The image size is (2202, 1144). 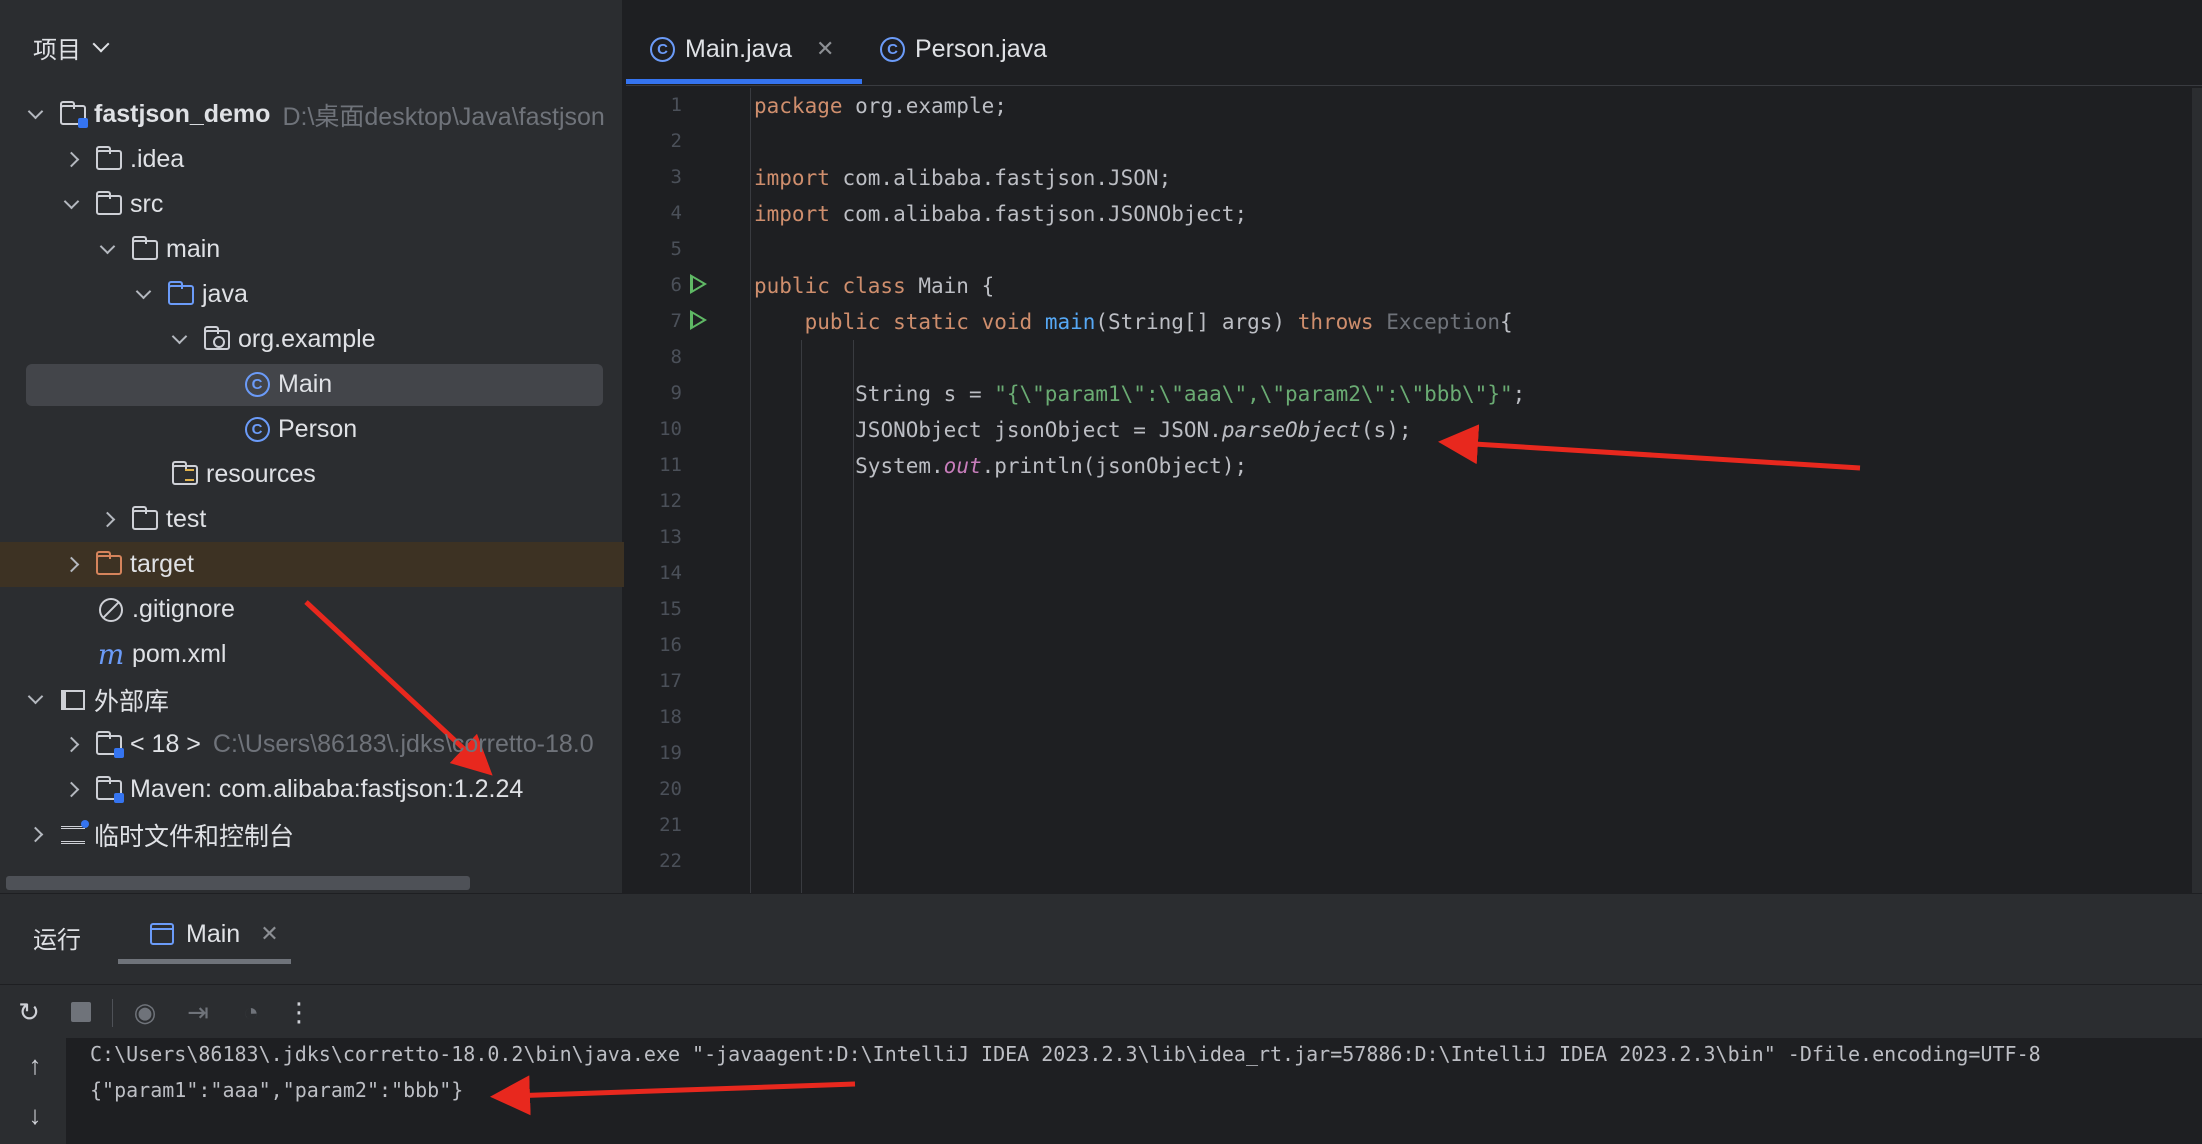 I want to click on tree-item-main-class: C Main, so click(x=312, y=384).